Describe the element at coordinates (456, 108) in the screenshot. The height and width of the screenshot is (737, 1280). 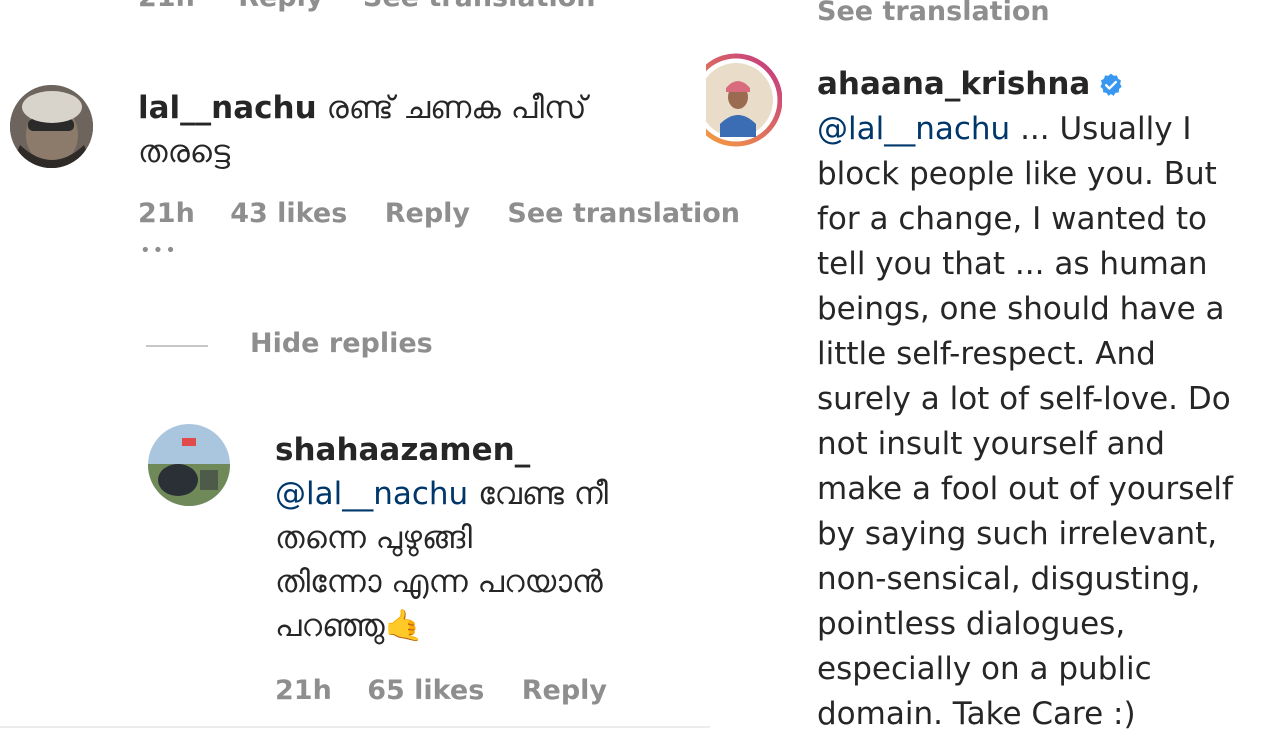
I see `comment-text: രണ്ട് ചണക പീസ്` at that location.